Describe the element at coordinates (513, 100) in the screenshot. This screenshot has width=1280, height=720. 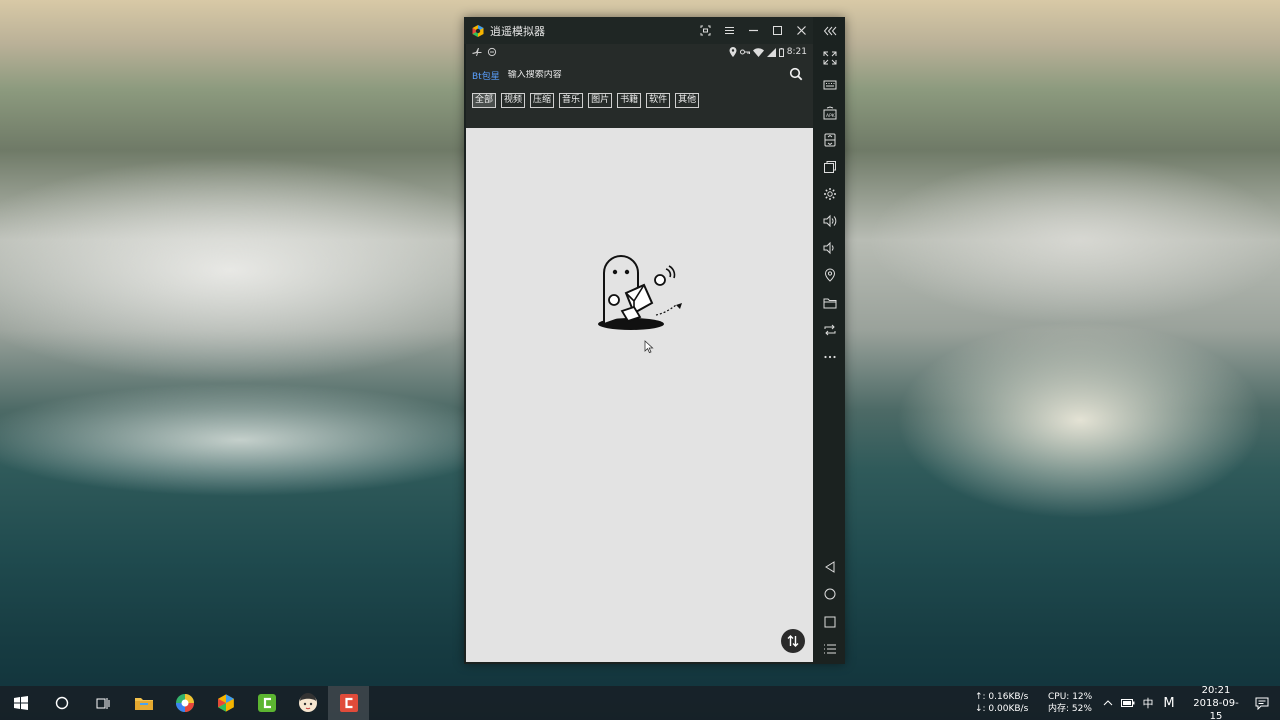
I see `tab-video: 视频` at that location.